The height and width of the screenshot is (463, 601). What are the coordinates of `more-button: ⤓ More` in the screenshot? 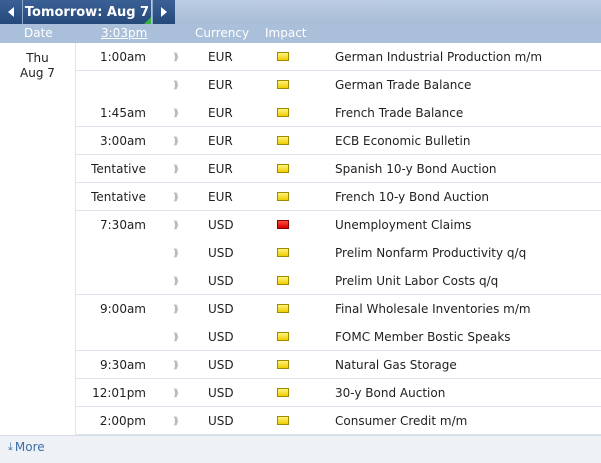 It's located at (26, 447).